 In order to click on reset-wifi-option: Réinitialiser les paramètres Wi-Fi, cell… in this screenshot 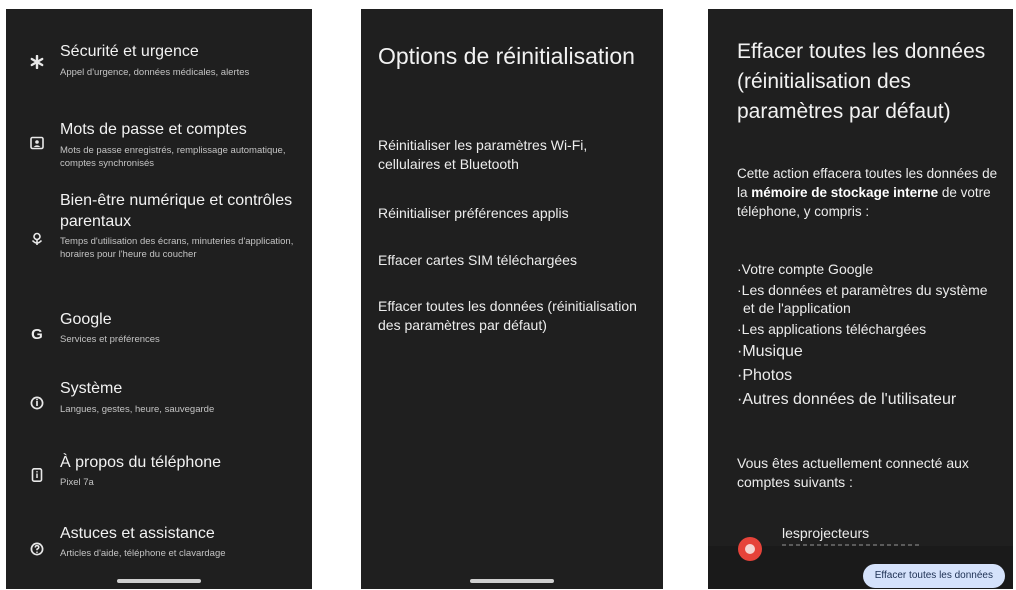, I will do `click(511, 155)`.